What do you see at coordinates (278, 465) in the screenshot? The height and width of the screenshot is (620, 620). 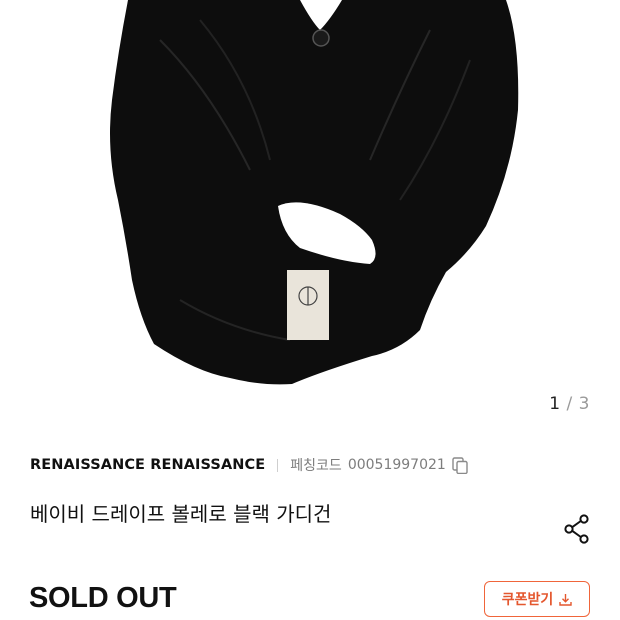 I see `meta-divider` at bounding box center [278, 465].